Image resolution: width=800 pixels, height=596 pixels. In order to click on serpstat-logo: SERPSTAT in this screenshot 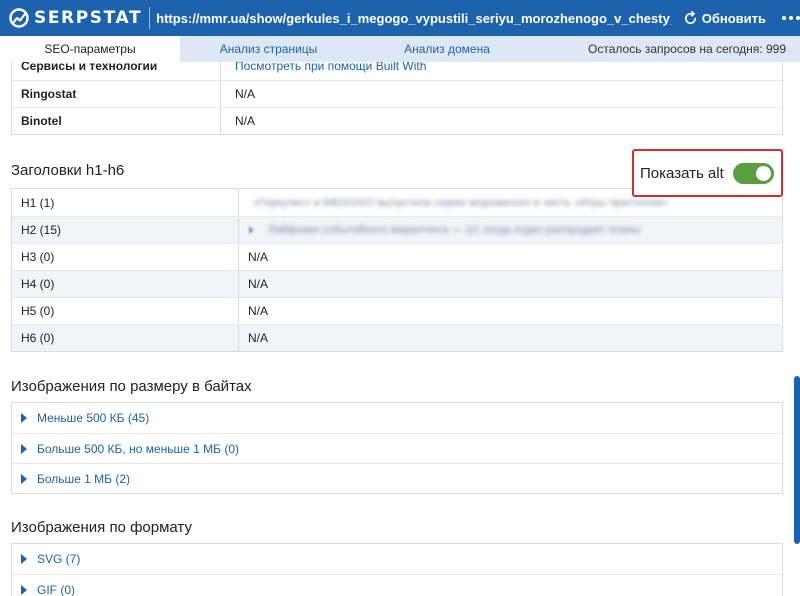, I will do `click(71, 18)`.